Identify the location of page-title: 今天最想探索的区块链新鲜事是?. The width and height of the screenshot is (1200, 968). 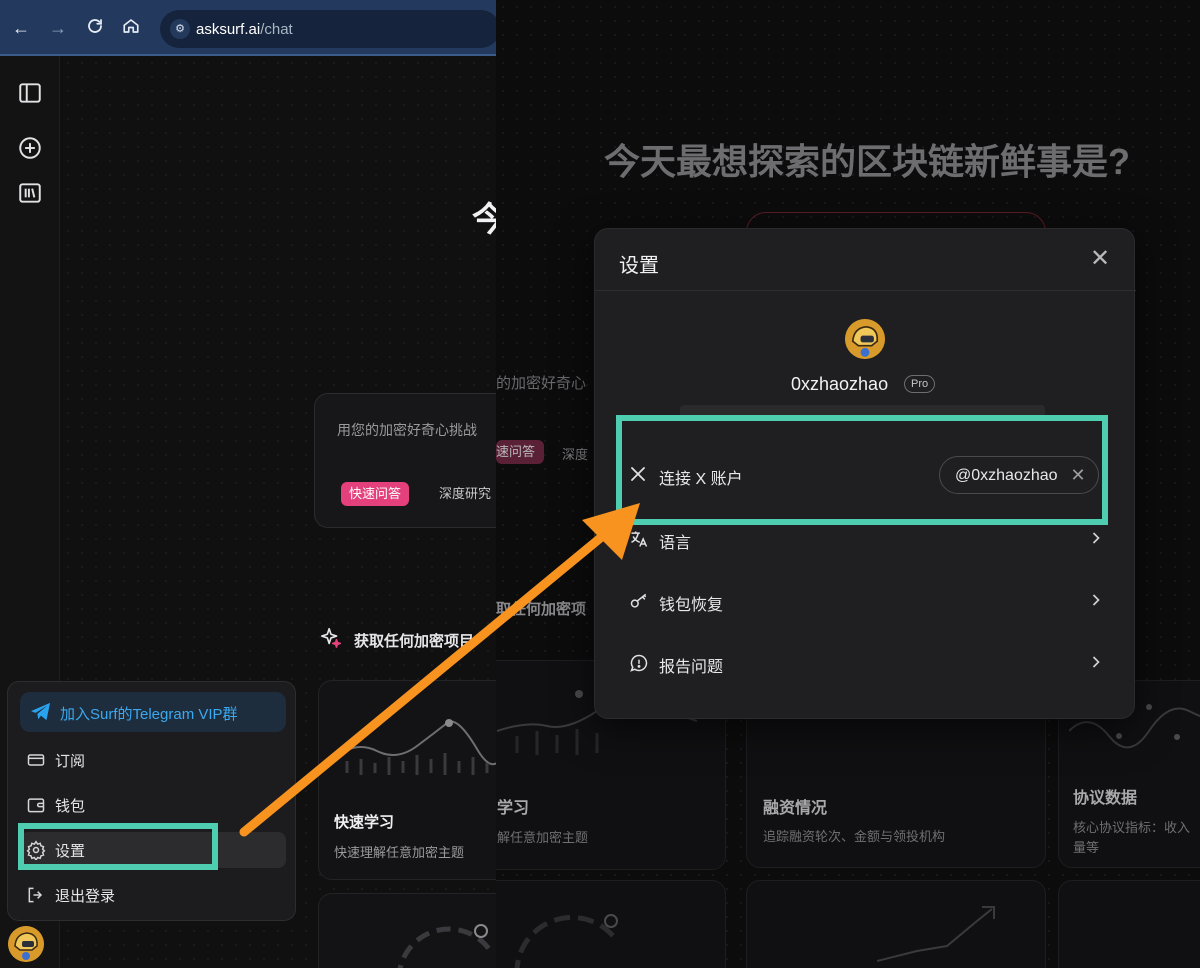
(867, 161).